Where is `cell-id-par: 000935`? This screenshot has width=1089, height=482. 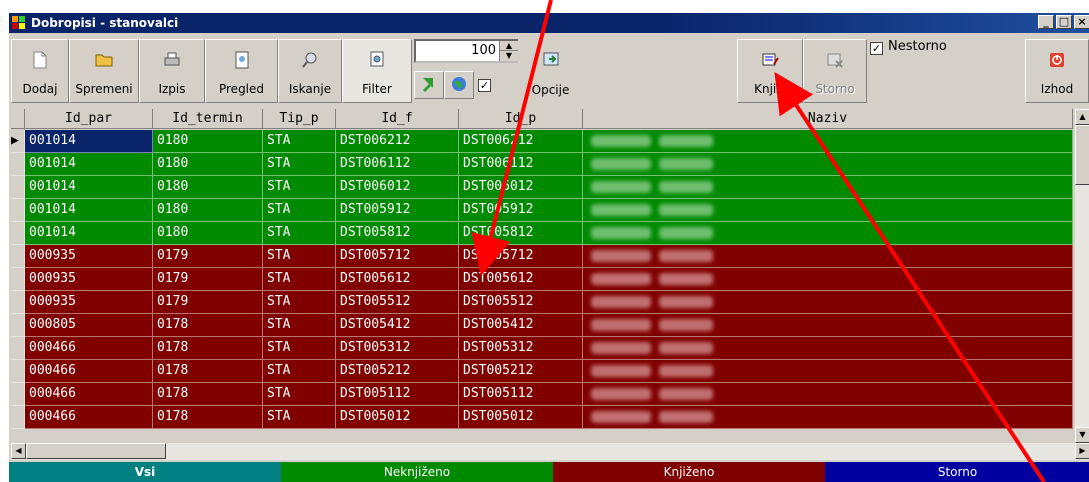 cell-id-par: 000935 is located at coordinates (89, 302).